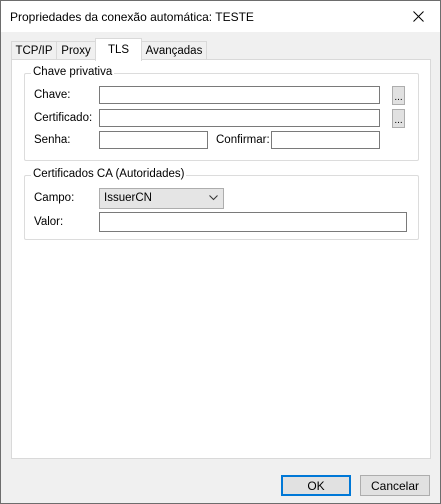 Image resolution: width=441 pixels, height=504 pixels. What do you see at coordinates (243, 140) in the screenshot?
I see `confirm-label: Confirmar:` at bounding box center [243, 140].